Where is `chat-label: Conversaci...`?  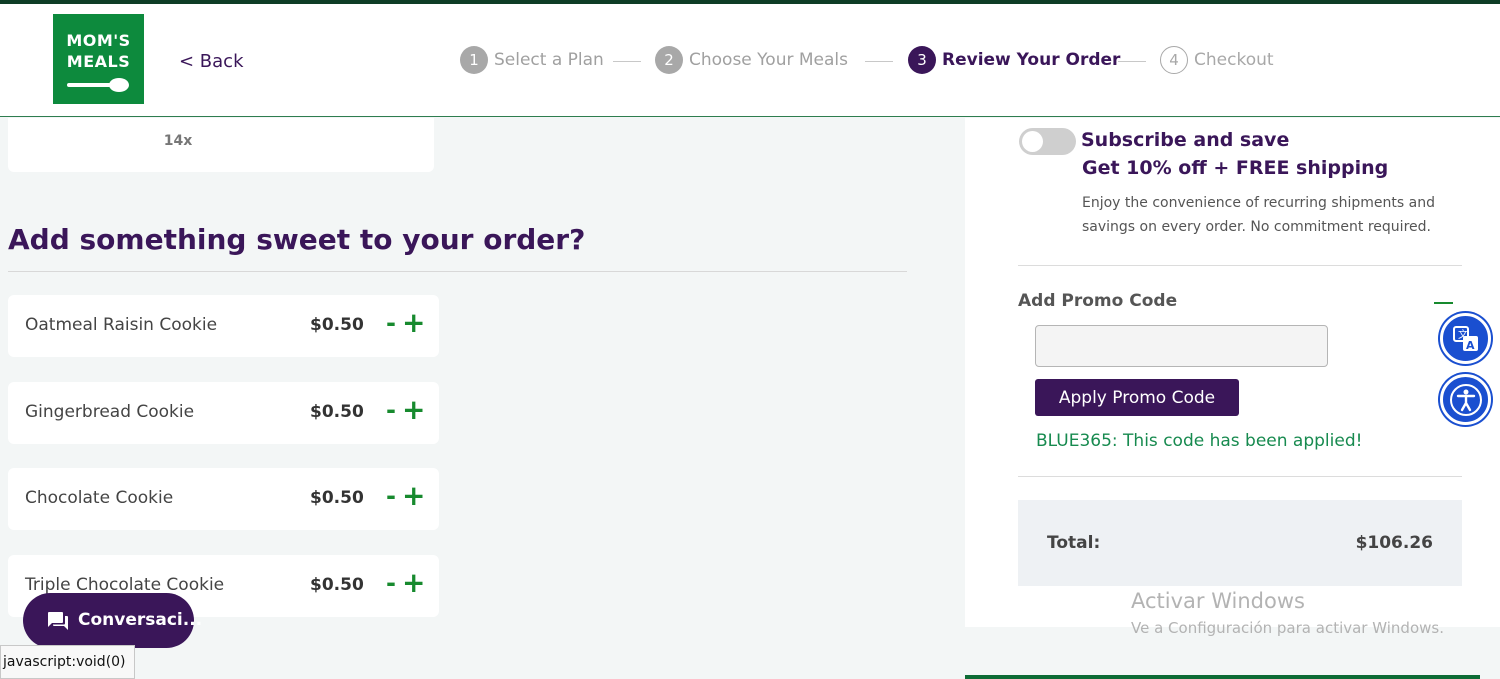
chat-label: Conversaci... is located at coordinates (140, 620).